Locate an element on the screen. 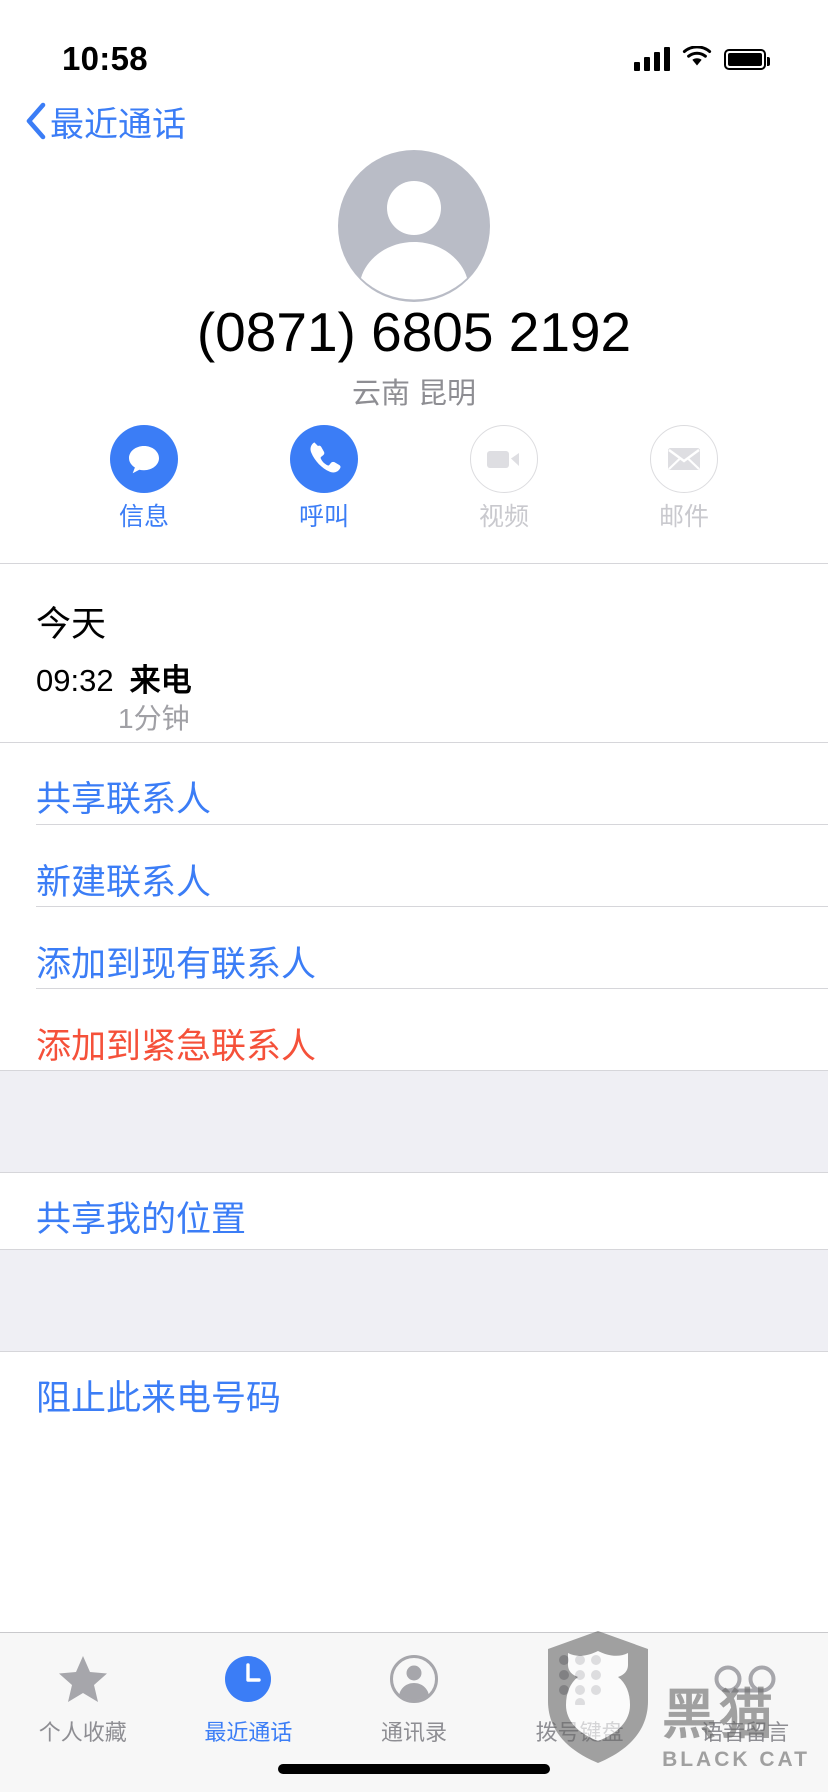  video-camera-icon is located at coordinates (504, 459).